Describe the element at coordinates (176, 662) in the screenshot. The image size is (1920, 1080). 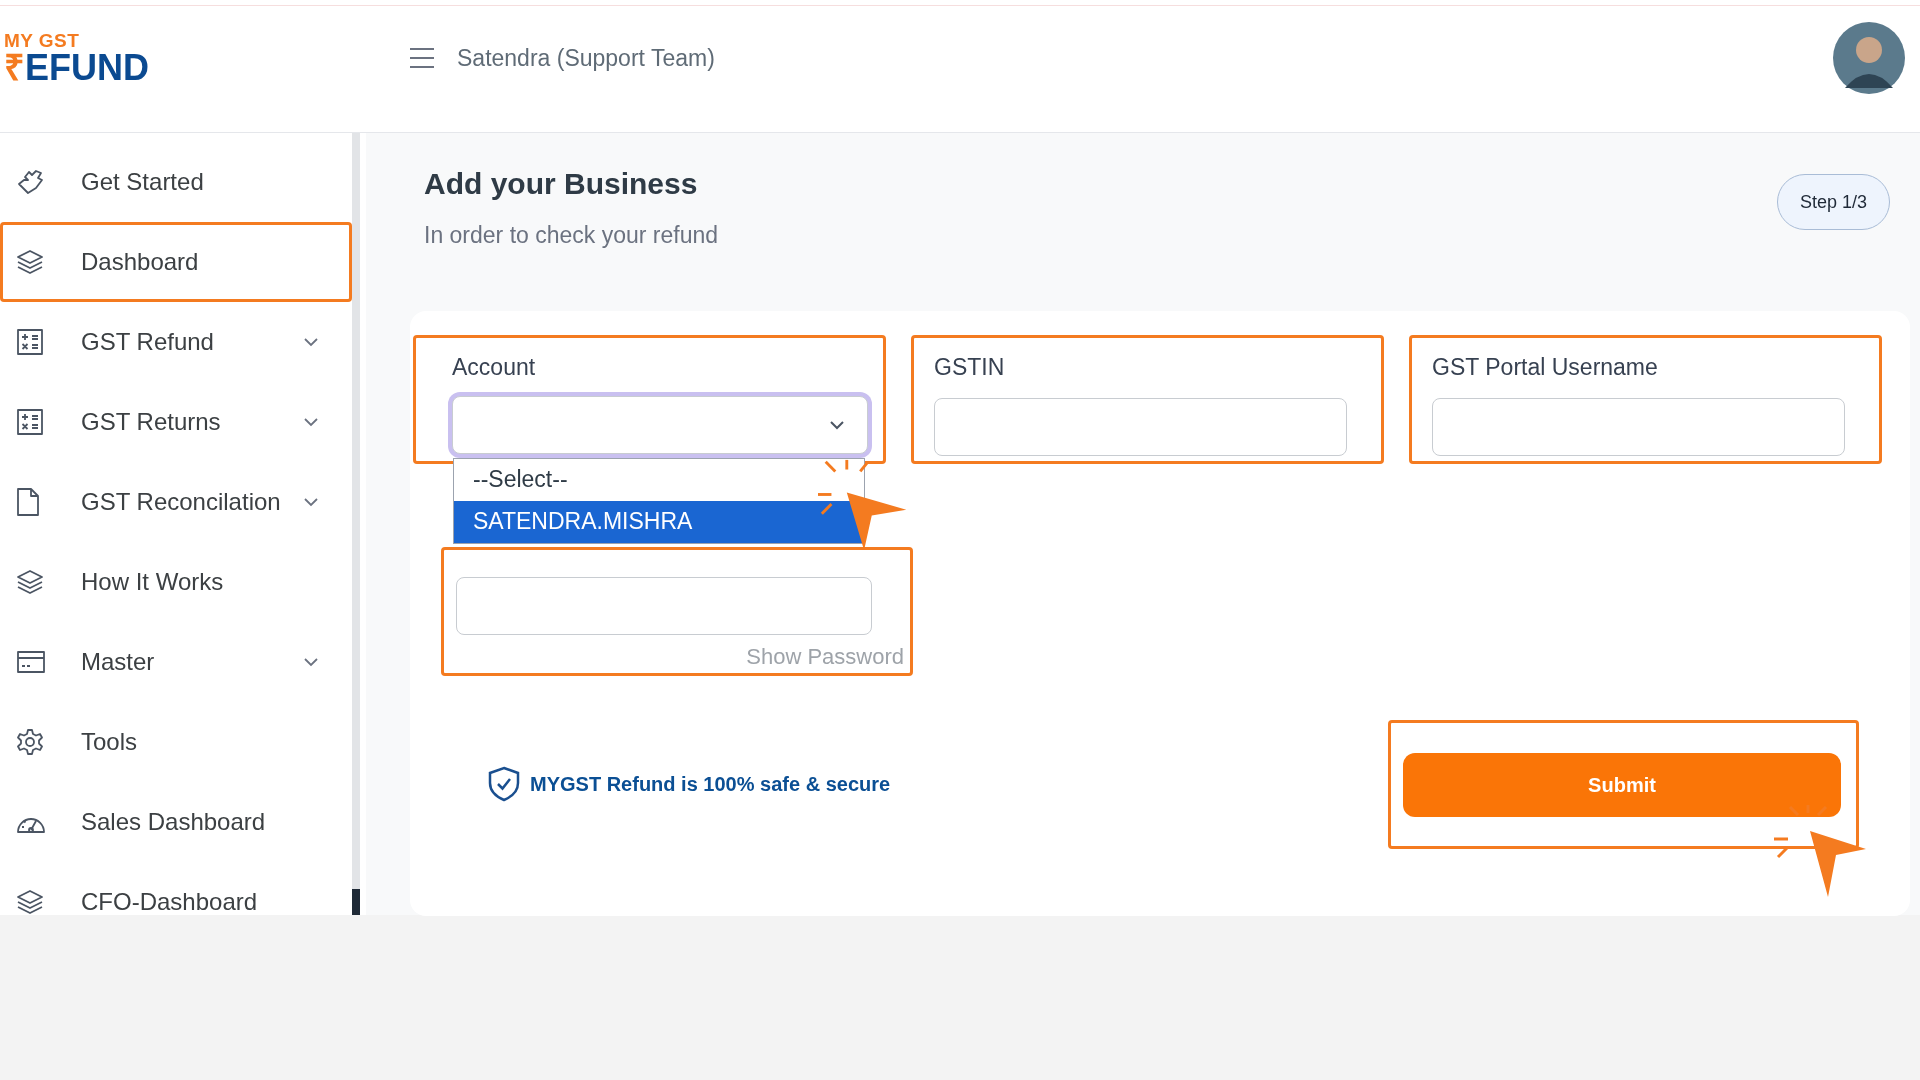
I see `sidebar-item: Master` at that location.